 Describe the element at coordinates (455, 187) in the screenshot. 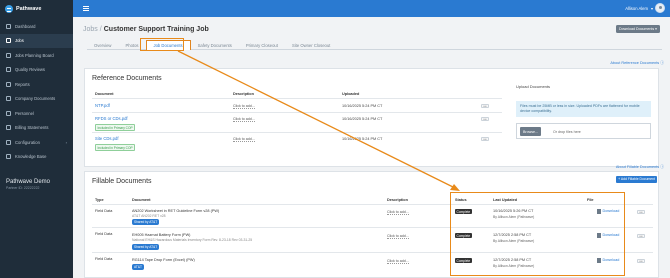

I see `arrow-head` at that location.